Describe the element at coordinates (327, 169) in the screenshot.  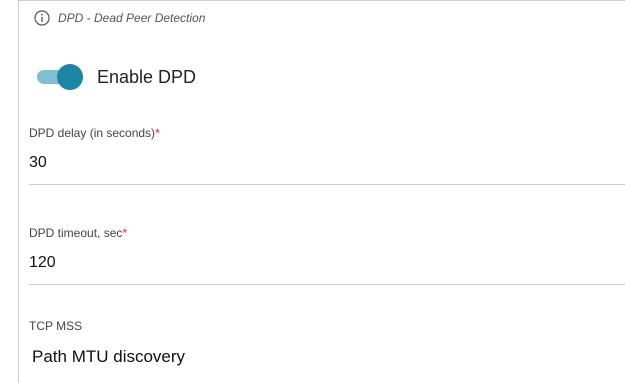
I see `dpd-delay-input: 30` at that location.